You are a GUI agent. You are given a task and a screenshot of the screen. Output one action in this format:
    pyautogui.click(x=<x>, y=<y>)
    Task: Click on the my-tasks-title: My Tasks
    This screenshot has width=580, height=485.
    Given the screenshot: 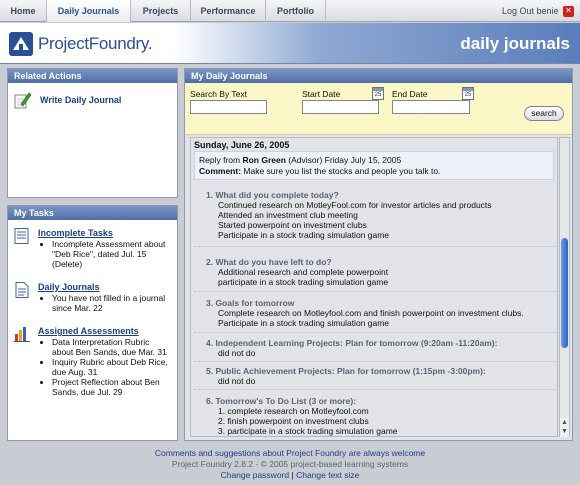 What is the action you would take?
    pyautogui.click(x=92, y=213)
    